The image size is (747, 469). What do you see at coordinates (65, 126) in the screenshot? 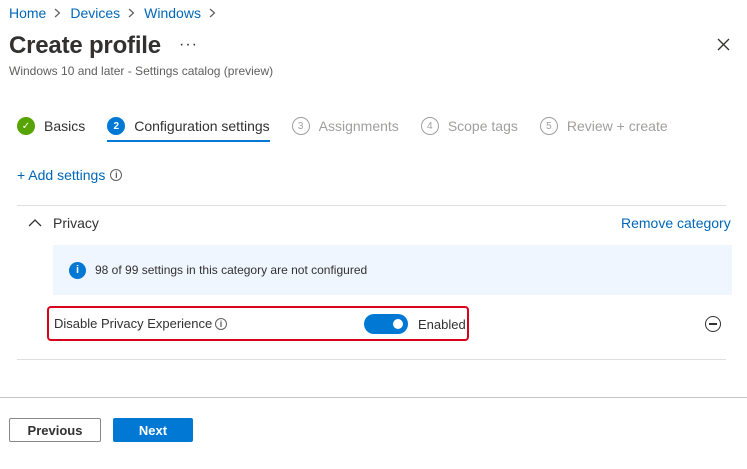
I see `step-label: Basics` at bounding box center [65, 126].